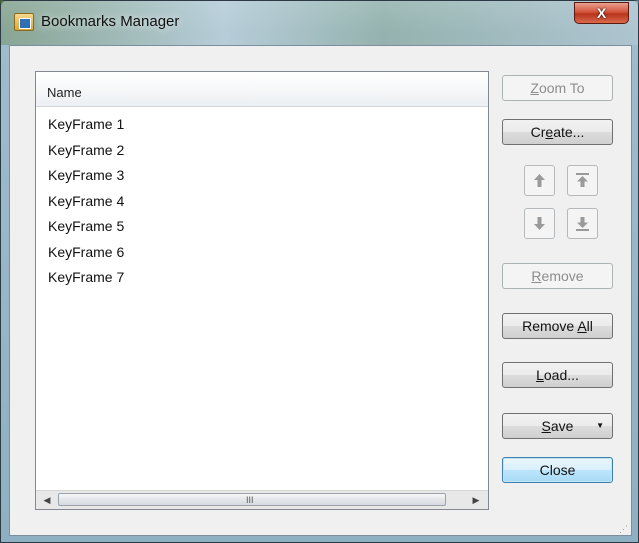  I want to click on close-button: Close, so click(557, 470).